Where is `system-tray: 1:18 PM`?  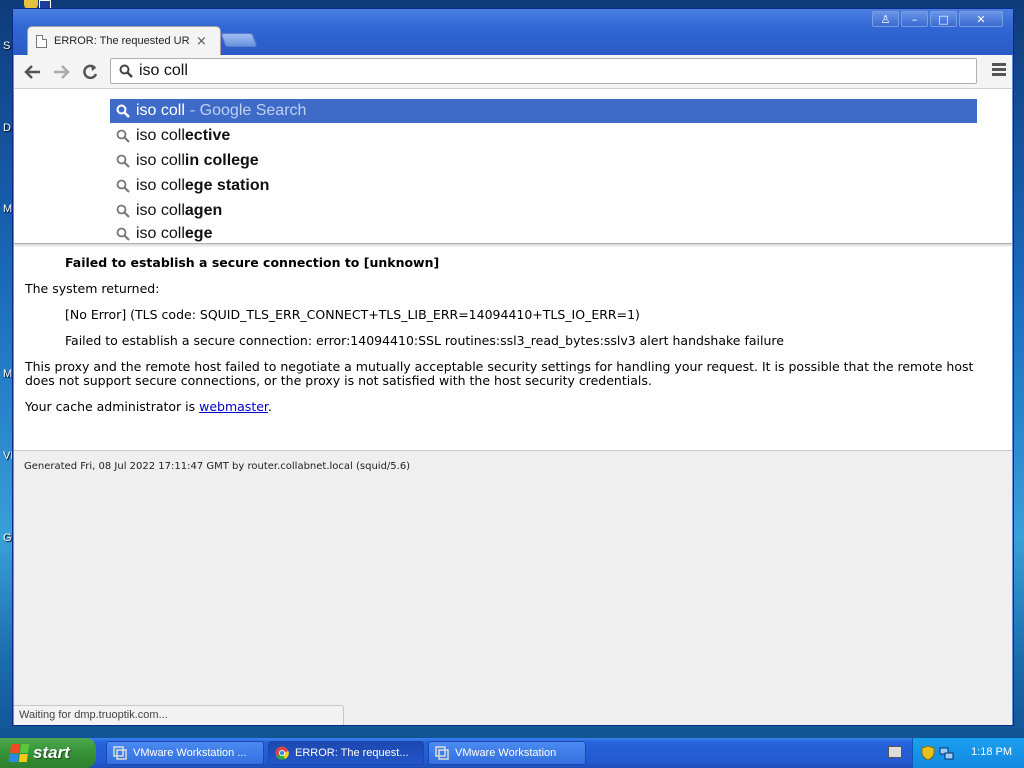 system-tray: 1:18 PM is located at coordinates (968, 753).